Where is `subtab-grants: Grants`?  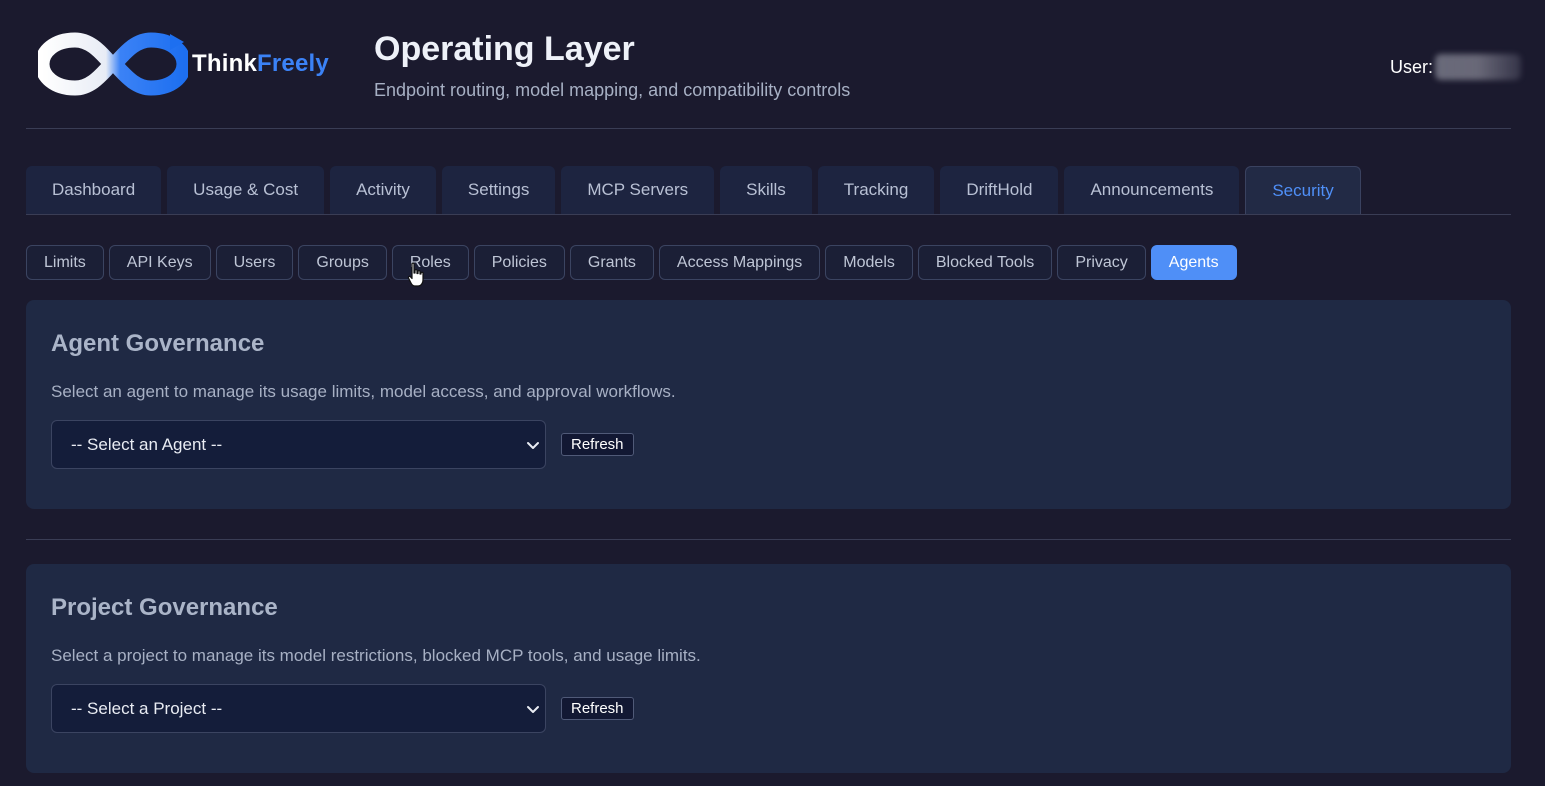 subtab-grants: Grants is located at coordinates (611, 262).